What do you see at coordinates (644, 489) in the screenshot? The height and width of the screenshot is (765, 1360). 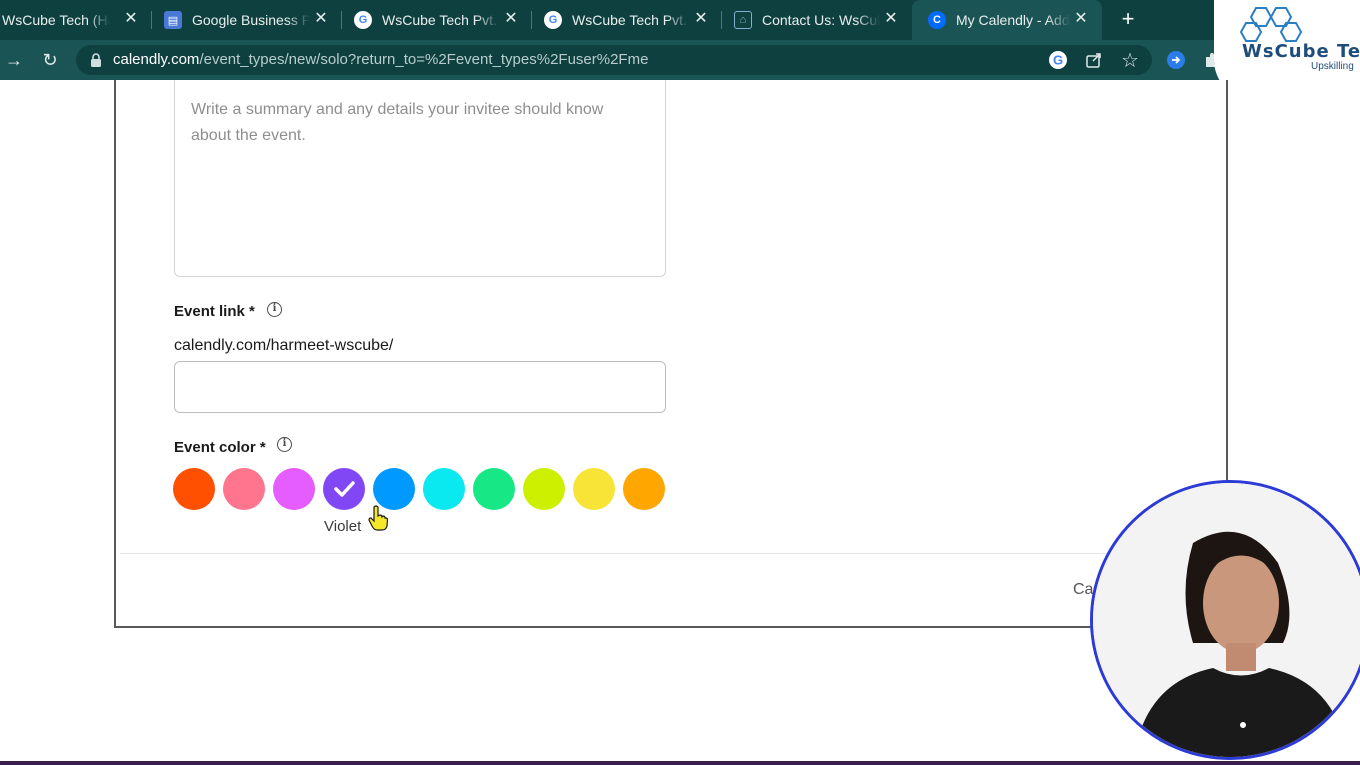 I see `color-swatch-orange` at bounding box center [644, 489].